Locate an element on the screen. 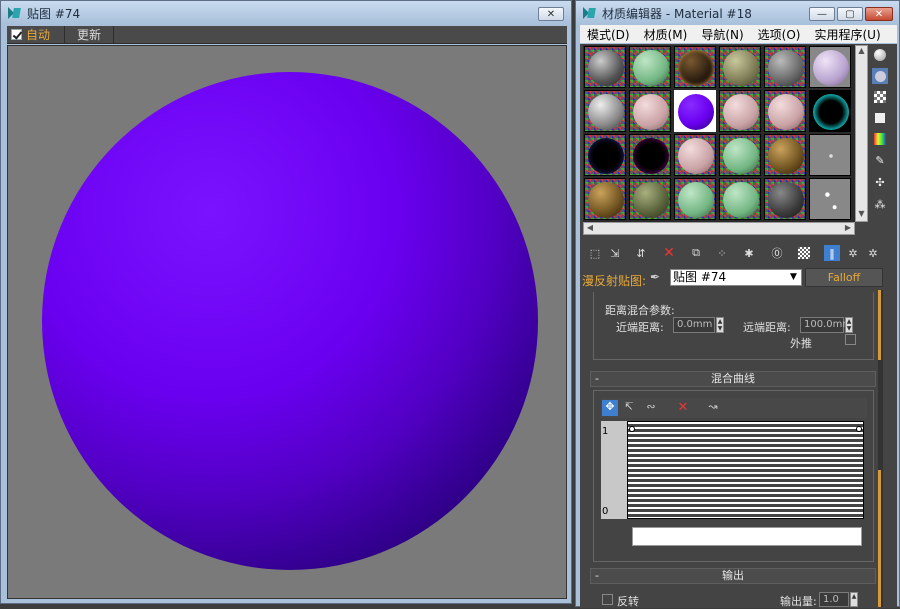 Image resolution: width=900 pixels, height=609 pixels. menu-mode: 模式(D) is located at coordinates (608, 34).